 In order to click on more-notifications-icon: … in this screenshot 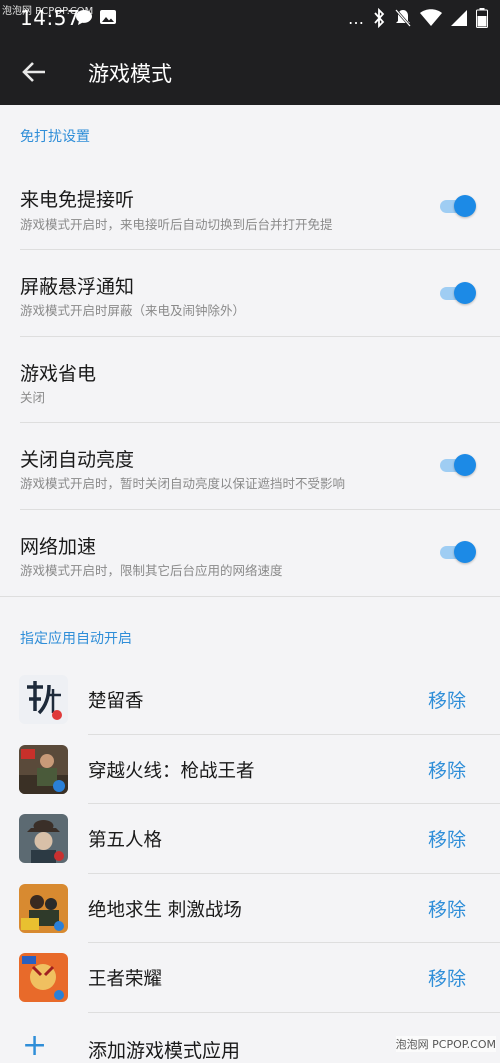, I will do `click(356, 18)`.